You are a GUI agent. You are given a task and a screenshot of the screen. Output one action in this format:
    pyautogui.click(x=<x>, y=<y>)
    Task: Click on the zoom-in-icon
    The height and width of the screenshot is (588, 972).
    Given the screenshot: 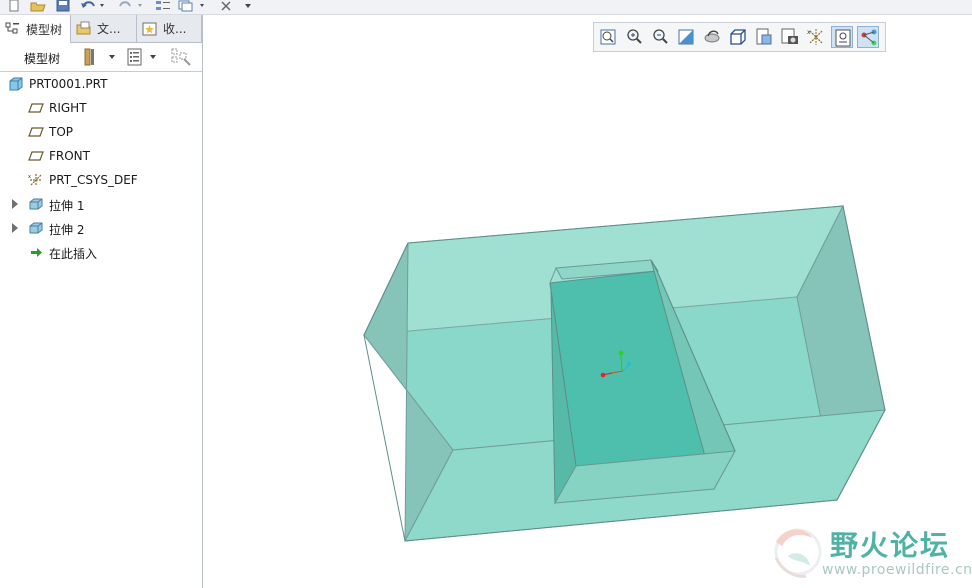 What is the action you would take?
    pyautogui.click(x=634, y=36)
    